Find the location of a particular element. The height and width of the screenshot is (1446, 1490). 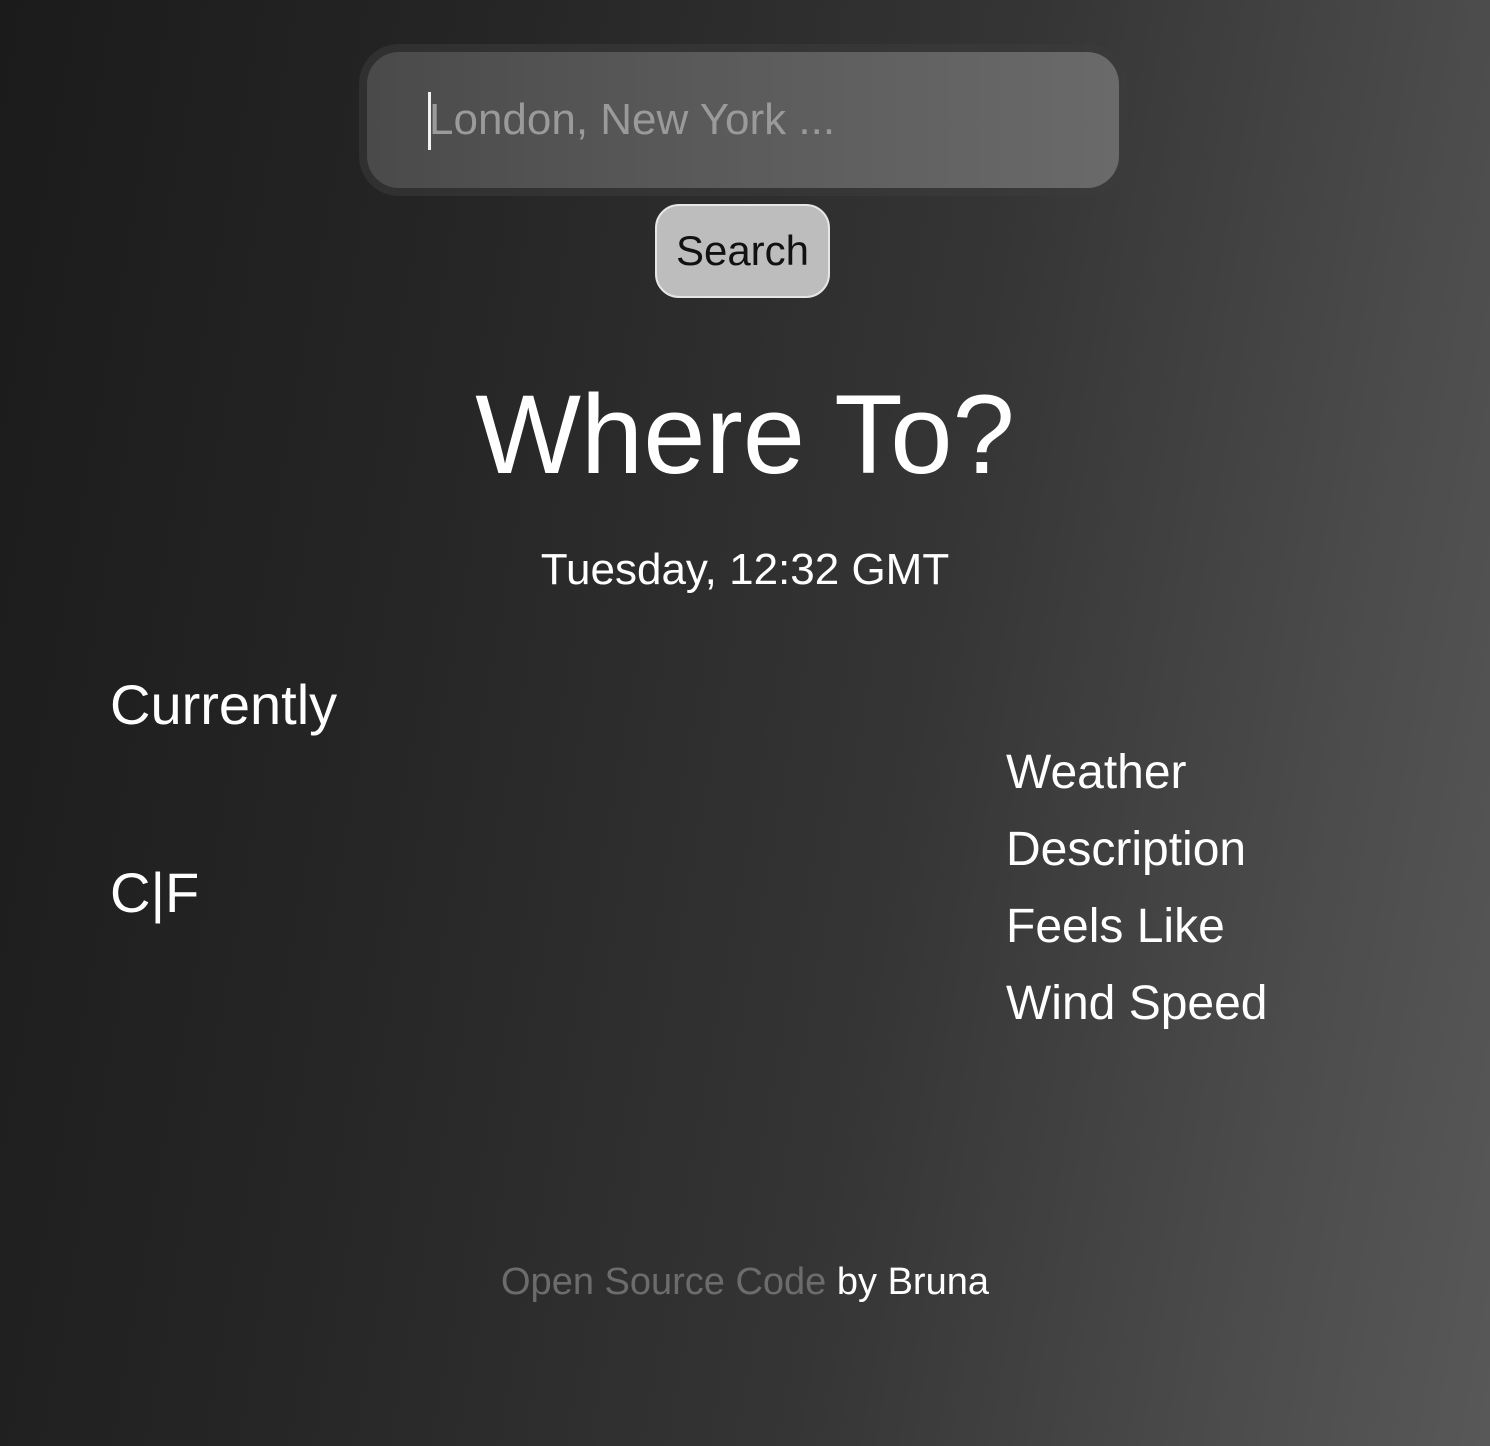

footer: Open Source Code by Bruna is located at coordinates (745, 1282).